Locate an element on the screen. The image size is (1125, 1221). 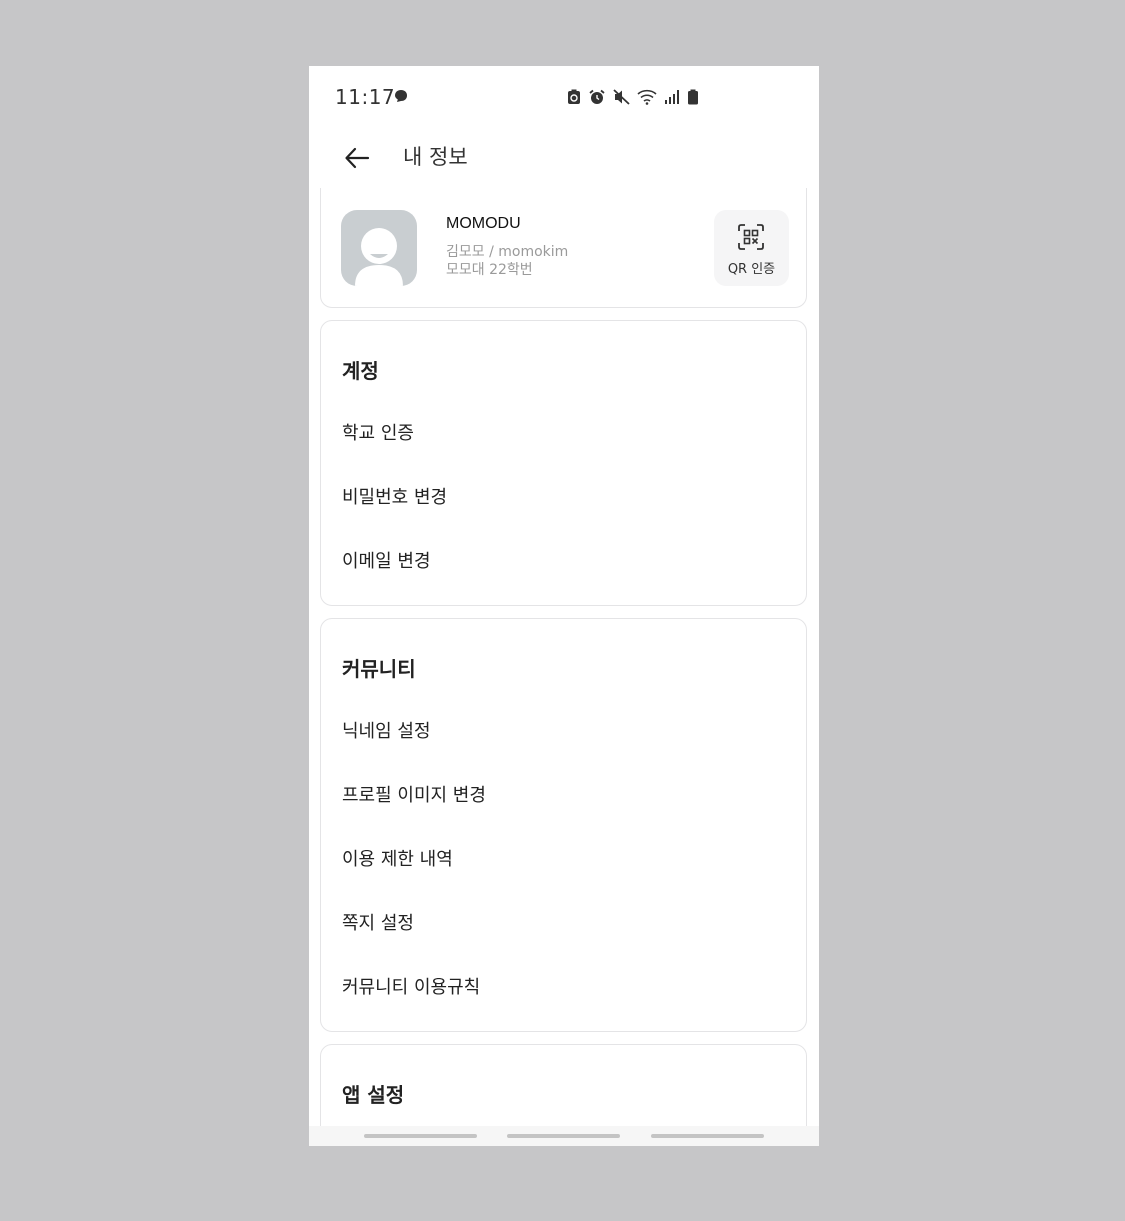
menu-change-password: 비밀번호 변경 is located at coordinates (394, 496).